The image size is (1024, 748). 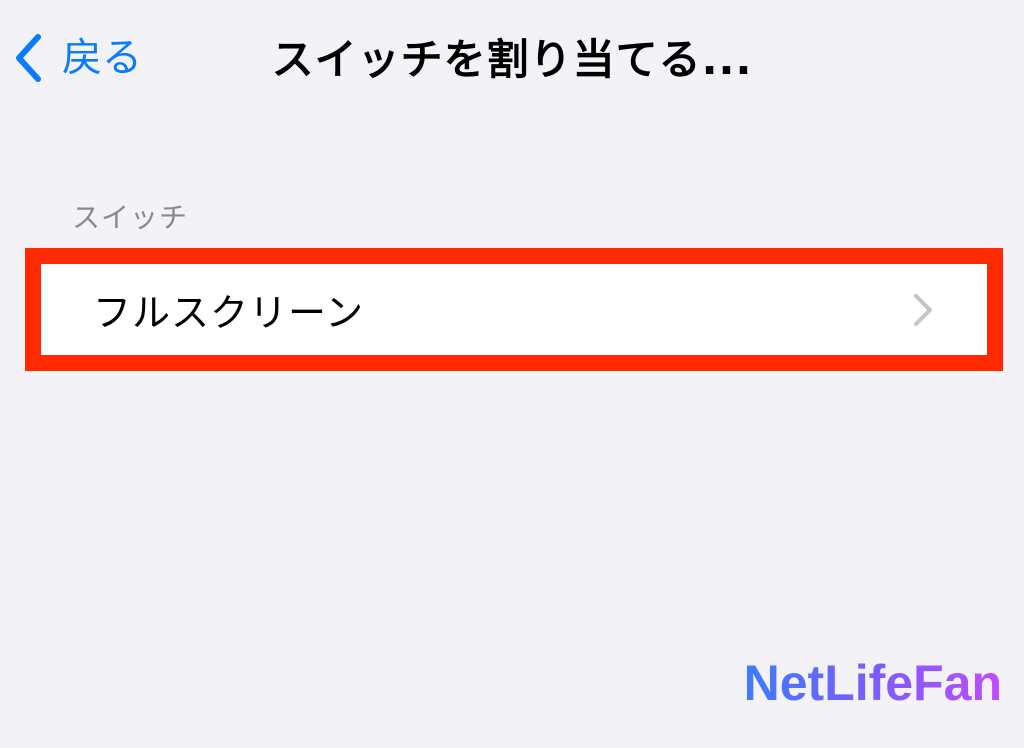 I want to click on section-header: スイッチ, so click(x=130, y=217).